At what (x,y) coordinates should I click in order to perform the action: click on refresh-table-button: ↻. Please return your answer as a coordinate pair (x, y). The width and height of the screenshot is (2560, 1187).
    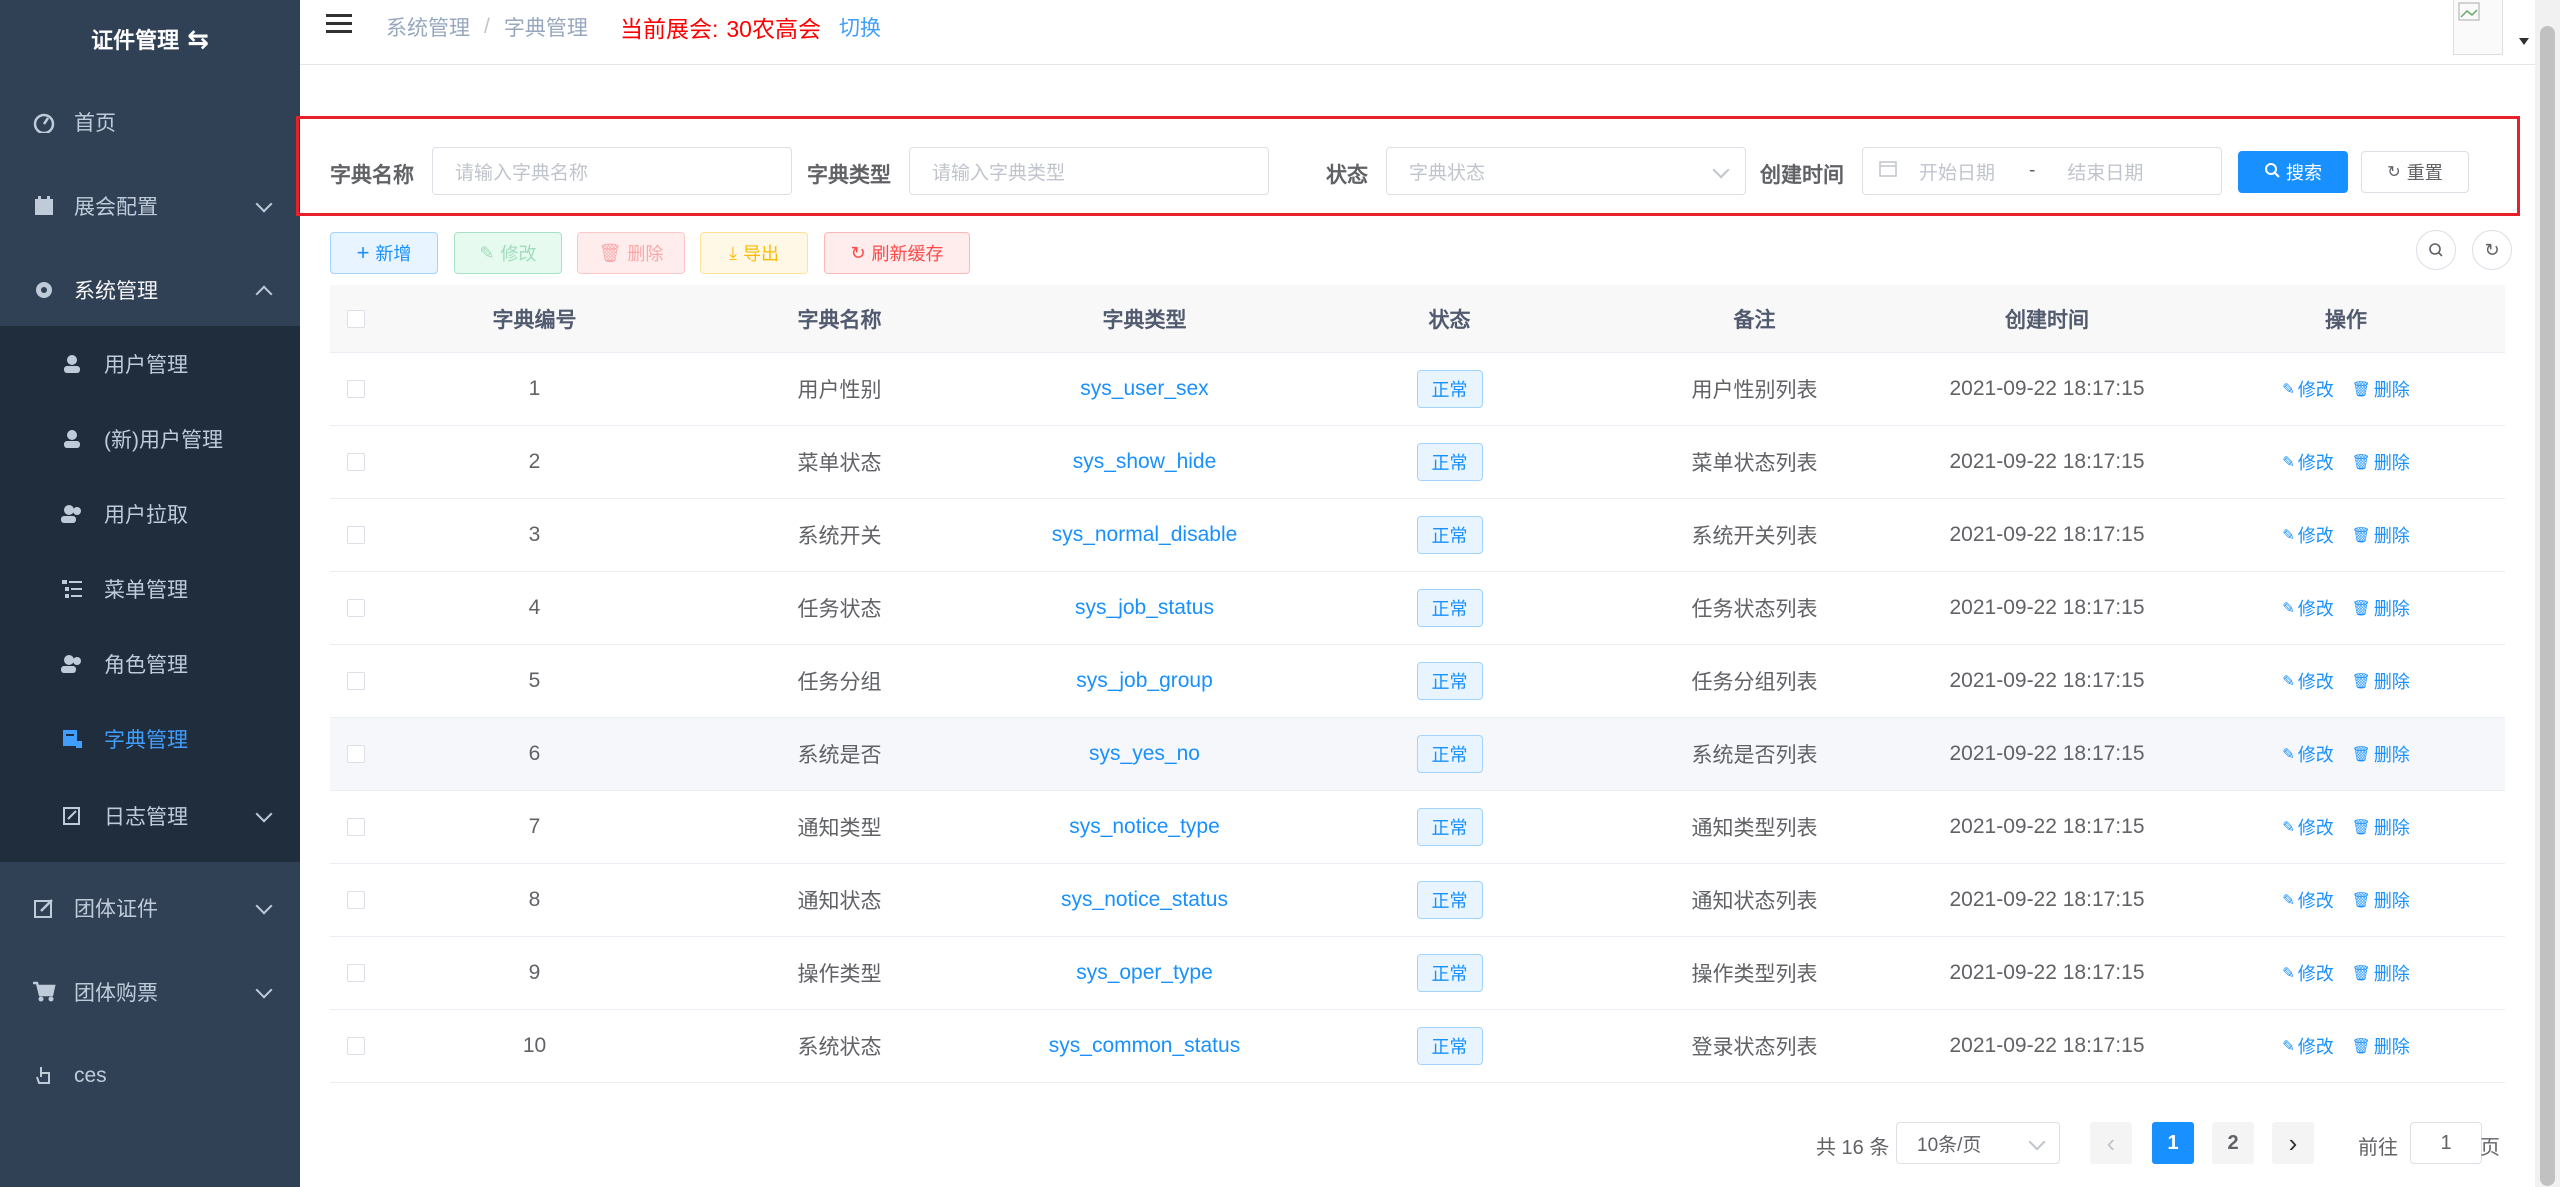
    Looking at the image, I should click on (2492, 250).